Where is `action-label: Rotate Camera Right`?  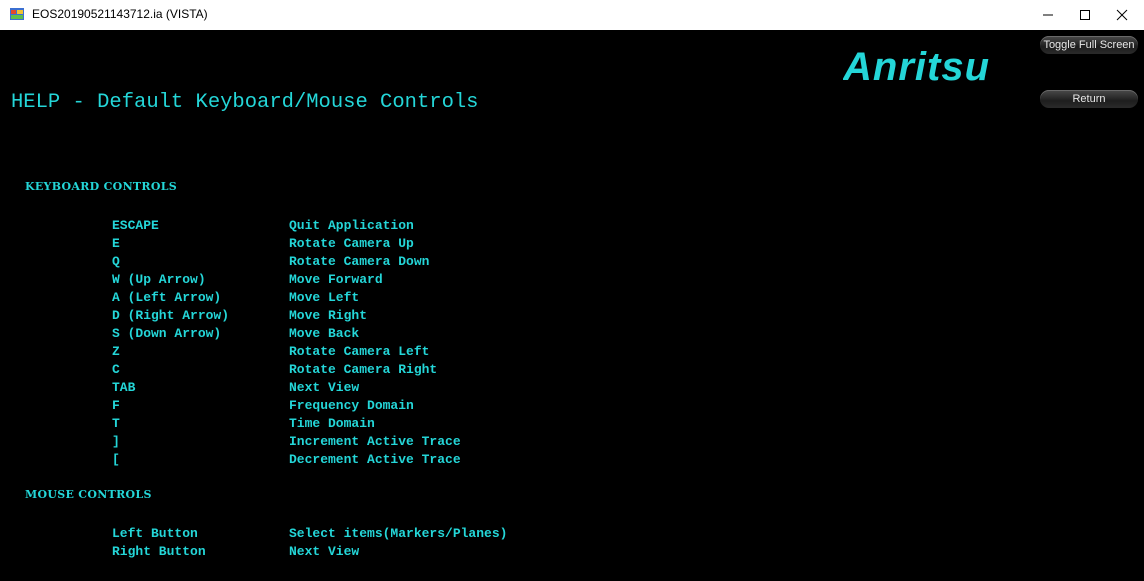
action-label: Rotate Camera Right is located at coordinates (363, 369).